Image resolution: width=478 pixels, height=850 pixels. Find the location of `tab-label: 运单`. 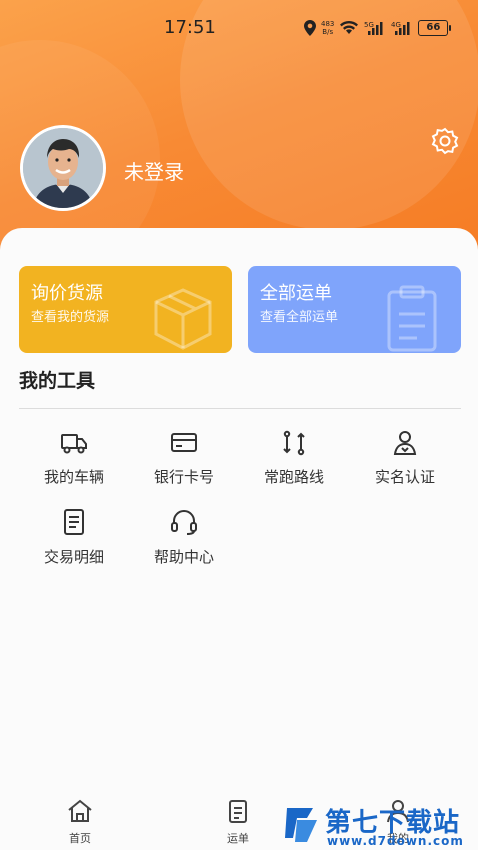

tab-label: 运单 is located at coordinates (238, 838).